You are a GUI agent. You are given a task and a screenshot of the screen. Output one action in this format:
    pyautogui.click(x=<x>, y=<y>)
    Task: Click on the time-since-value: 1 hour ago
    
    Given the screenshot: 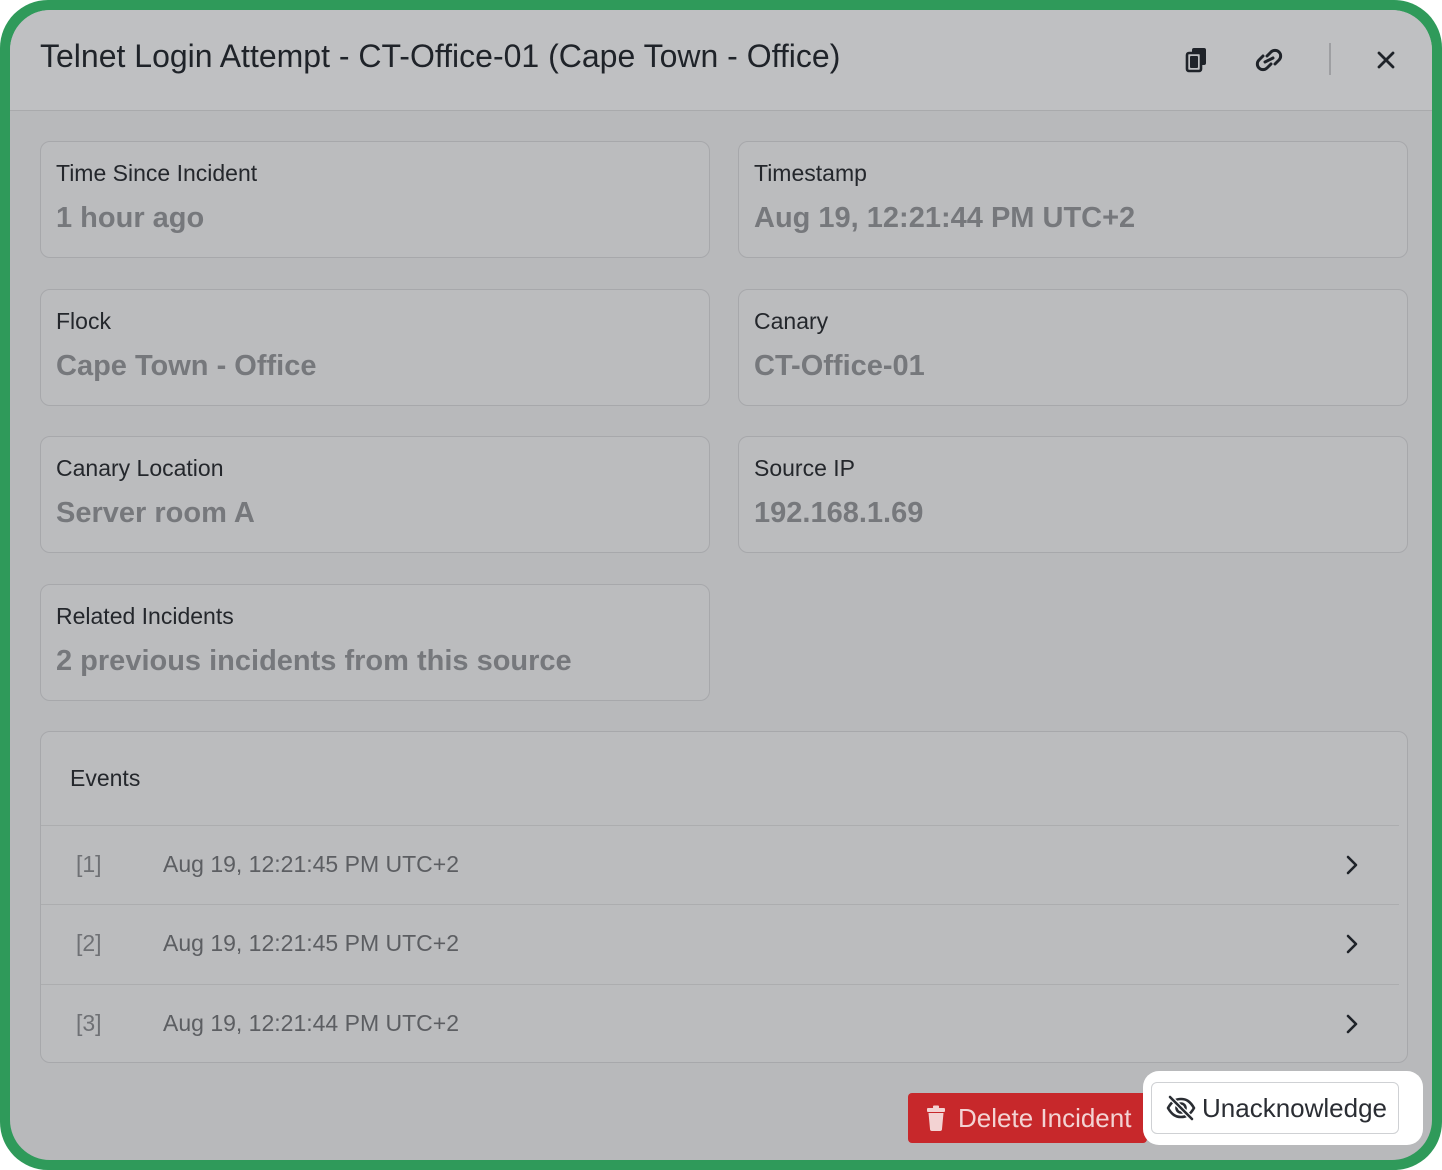 What is the action you would take?
    pyautogui.click(x=130, y=218)
    